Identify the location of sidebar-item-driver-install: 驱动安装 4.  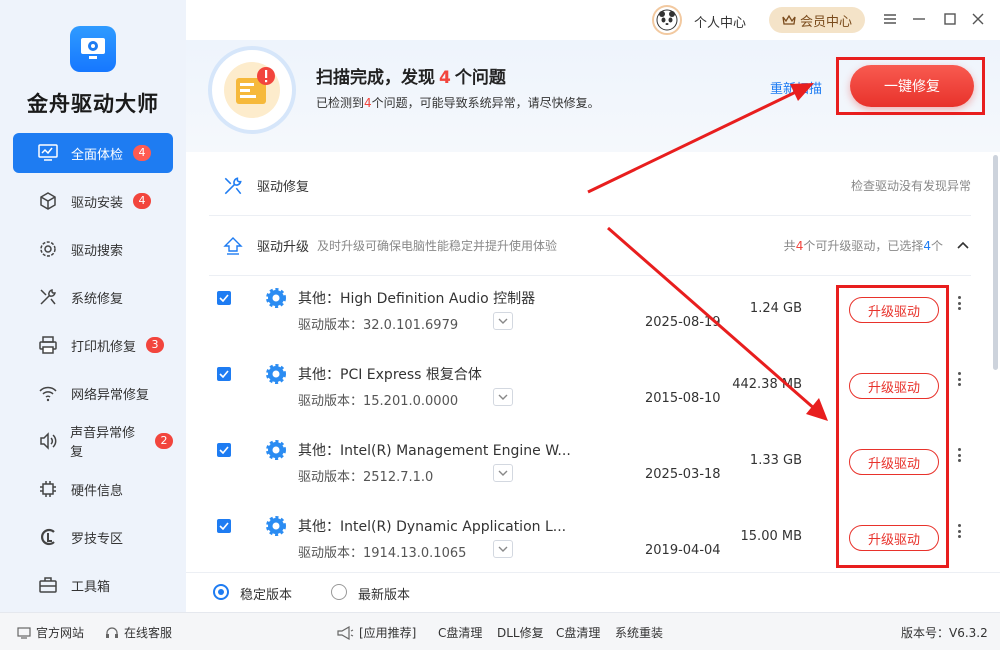
(93, 201).